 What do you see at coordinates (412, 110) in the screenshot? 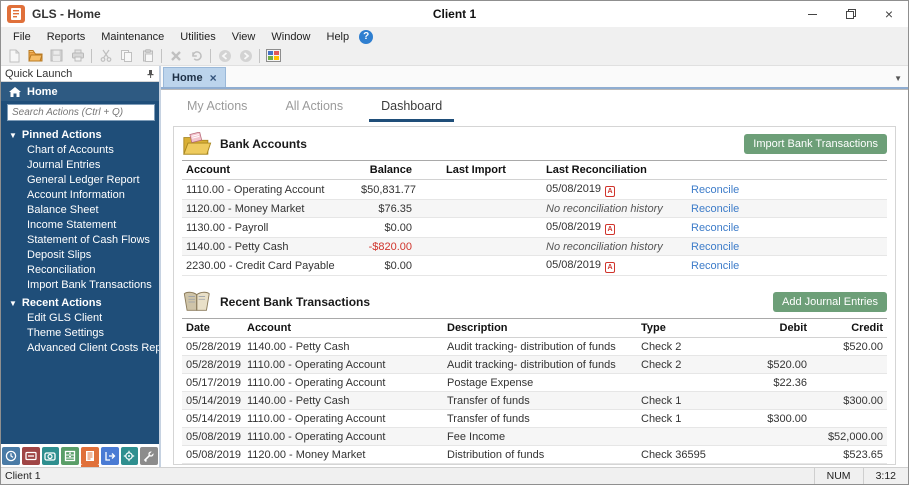
I see `tab-dashboard: Dashboard` at bounding box center [412, 110].